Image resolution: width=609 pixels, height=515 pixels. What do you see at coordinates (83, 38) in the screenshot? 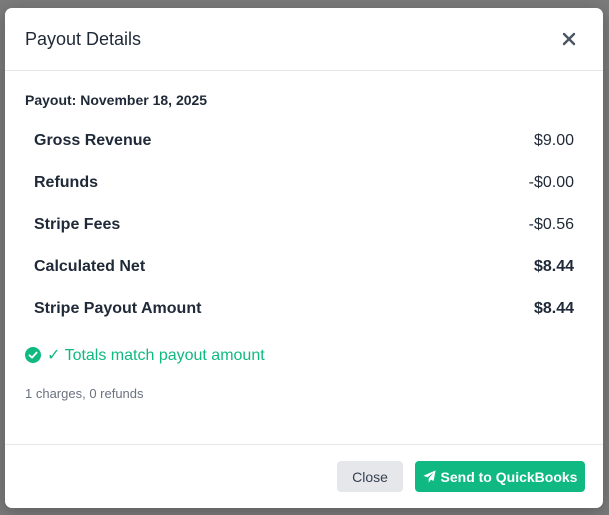
I see `modal-title: Payout Details` at bounding box center [83, 38].